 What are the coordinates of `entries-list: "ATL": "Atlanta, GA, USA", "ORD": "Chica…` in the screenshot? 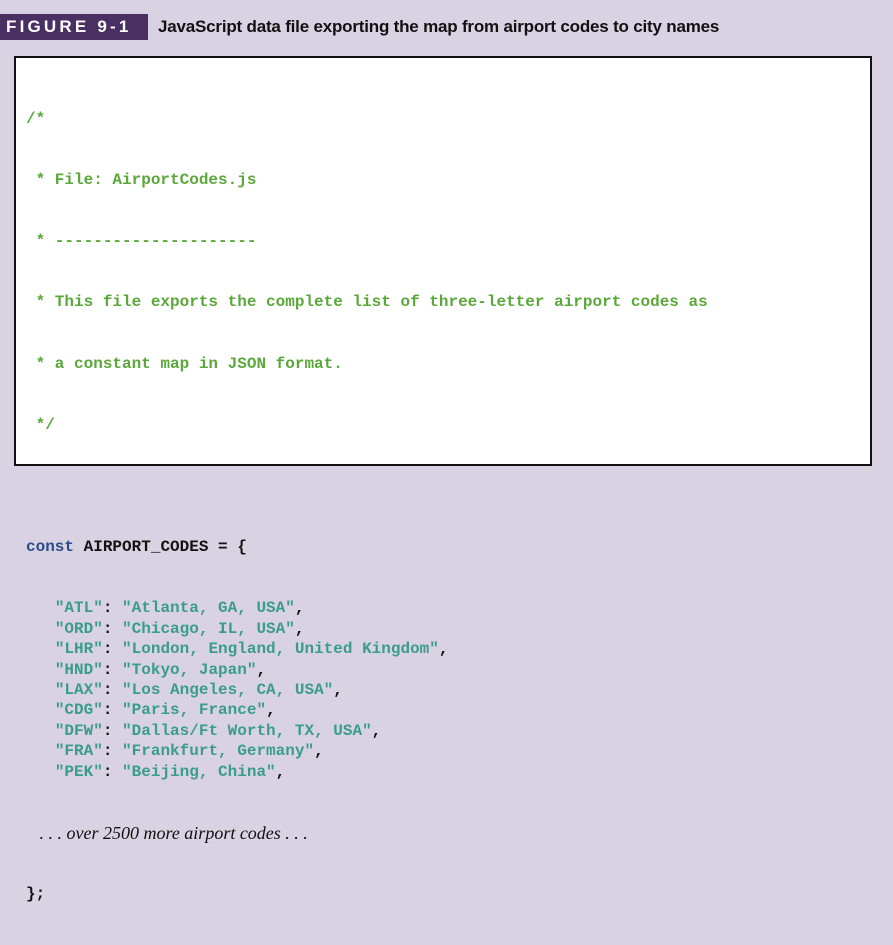 It's located at (367, 690).